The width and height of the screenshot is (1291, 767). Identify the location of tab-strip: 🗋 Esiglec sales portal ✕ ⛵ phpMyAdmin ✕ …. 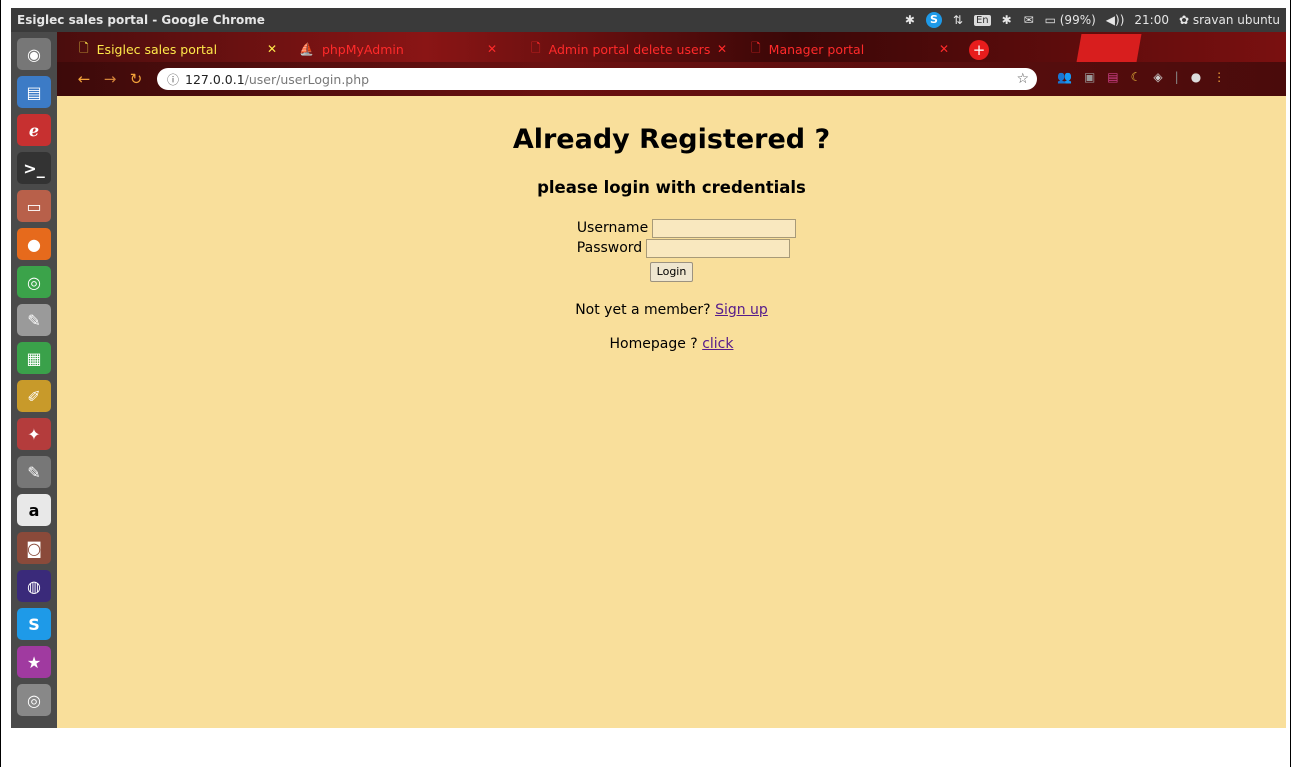
(671, 47).